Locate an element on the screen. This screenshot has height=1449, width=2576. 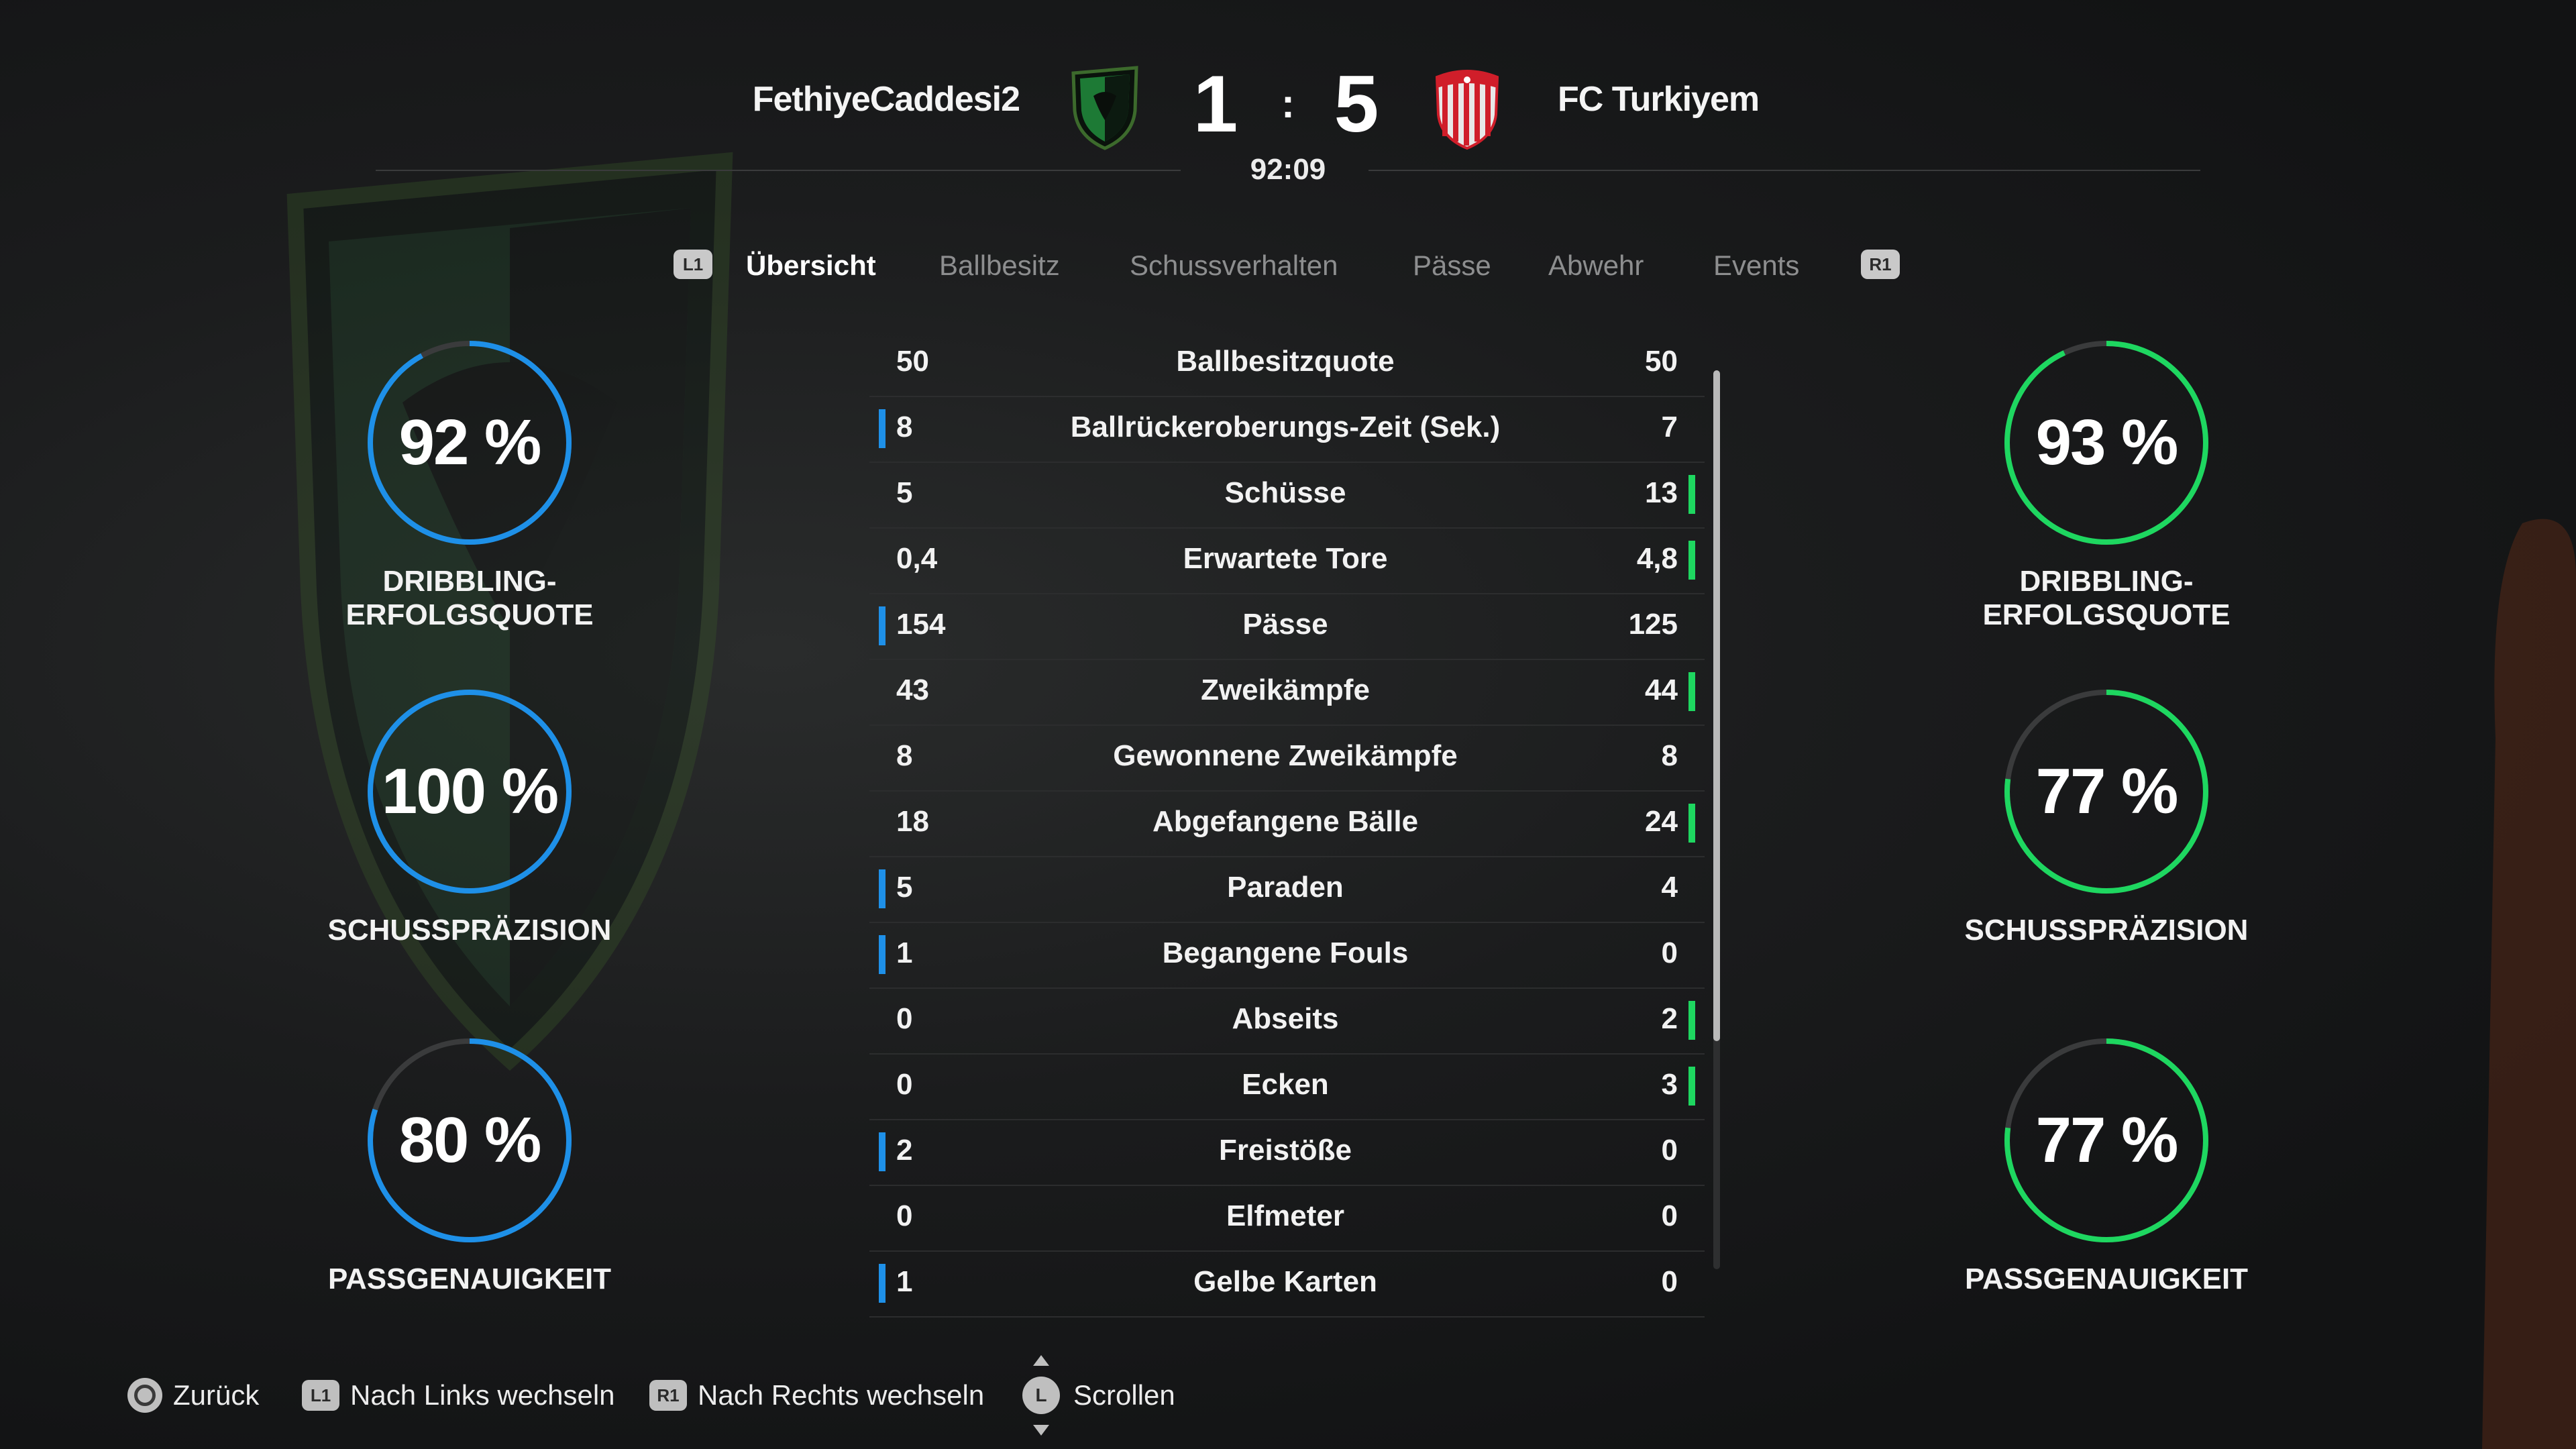
stat-row: 8 Ballrückeroberungs-Zeit (Sek.) 7 is located at coordinates (1287, 429).